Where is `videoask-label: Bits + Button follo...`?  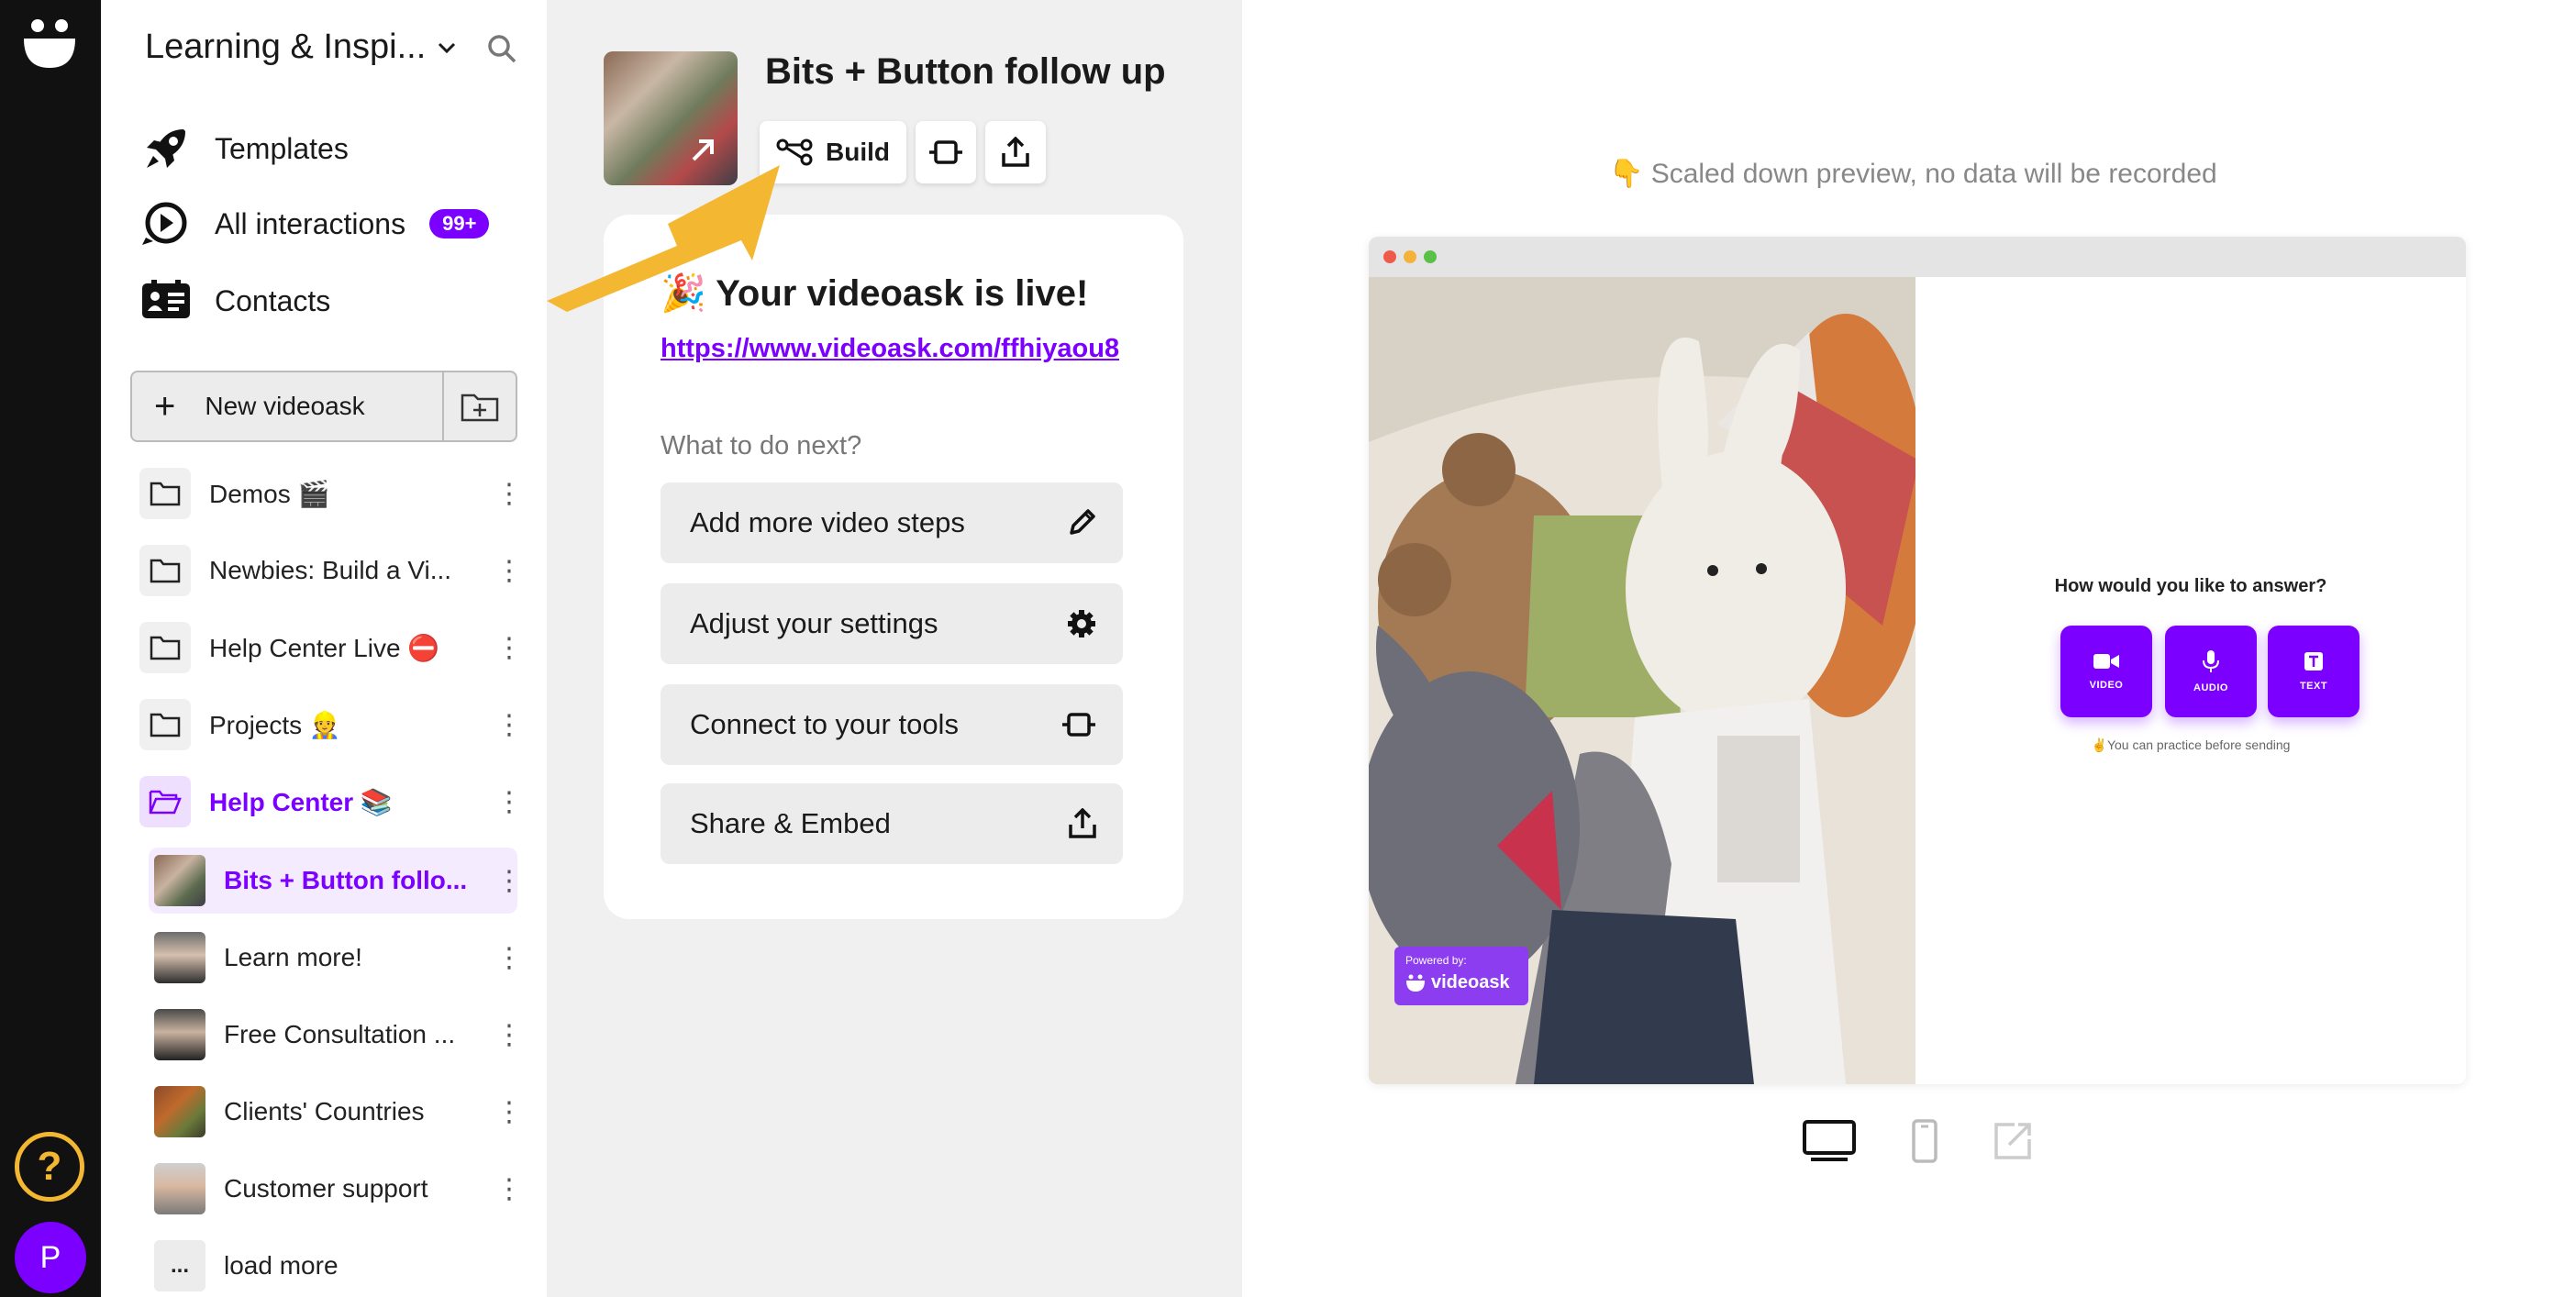
videoask-label: Bits + Button follo... is located at coordinates (346, 880).